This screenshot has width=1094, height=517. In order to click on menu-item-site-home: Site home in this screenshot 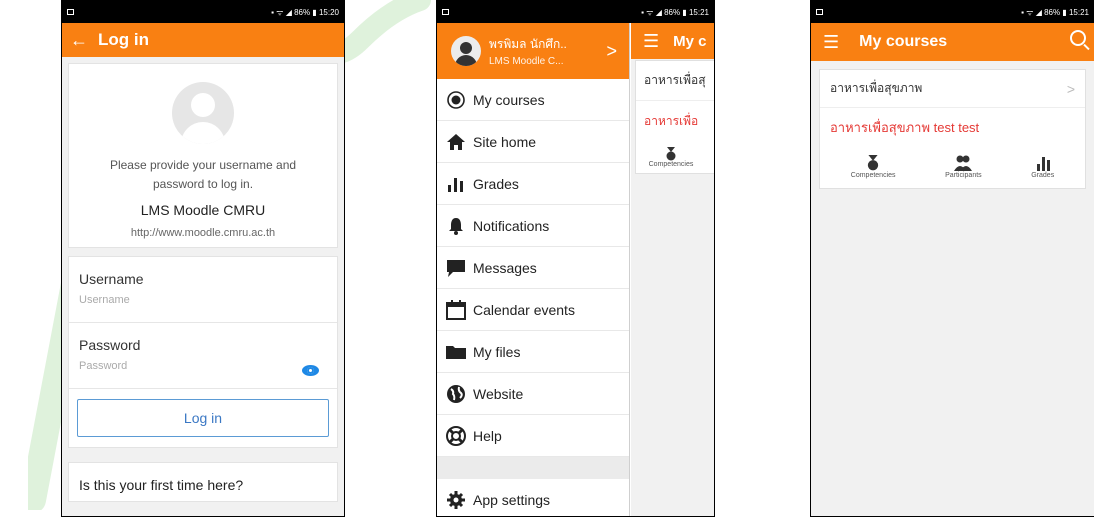, I will do `click(533, 142)`.